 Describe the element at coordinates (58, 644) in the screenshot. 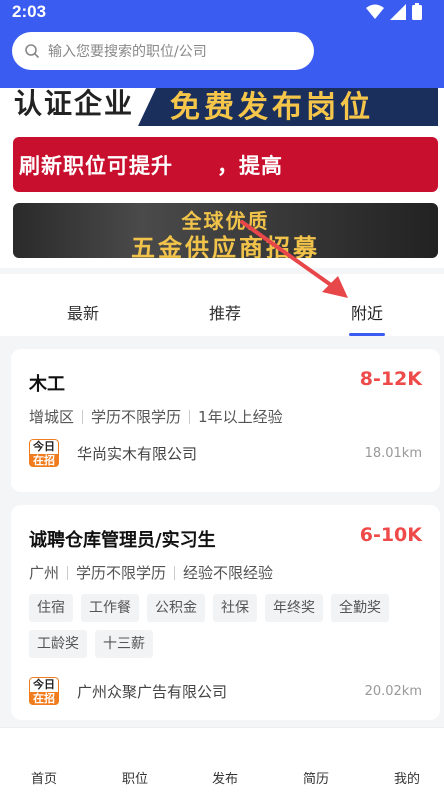

I see `benefit-tag: 工龄奖` at that location.